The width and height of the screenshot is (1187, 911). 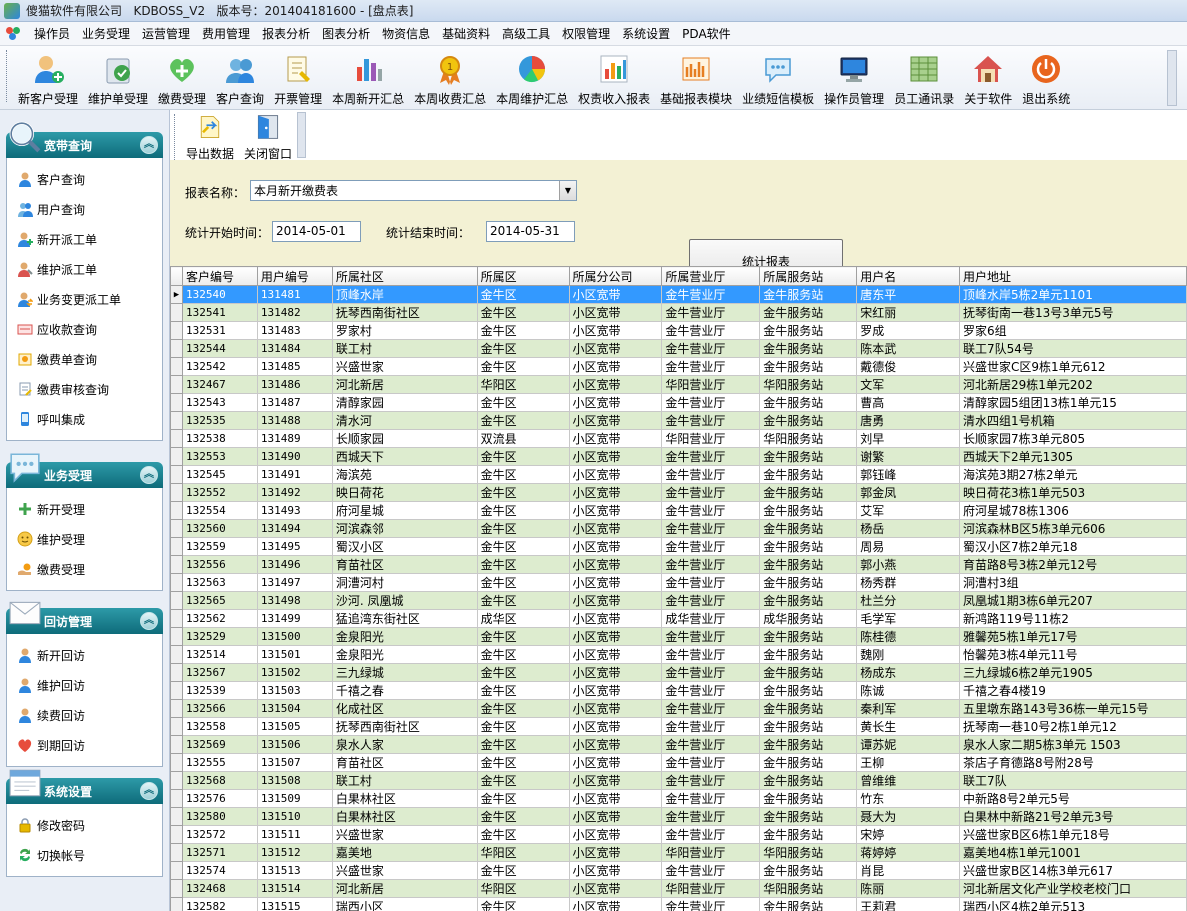 What do you see at coordinates (302, 135) in the screenshot?
I see `report-toolbar-overflow-button` at bounding box center [302, 135].